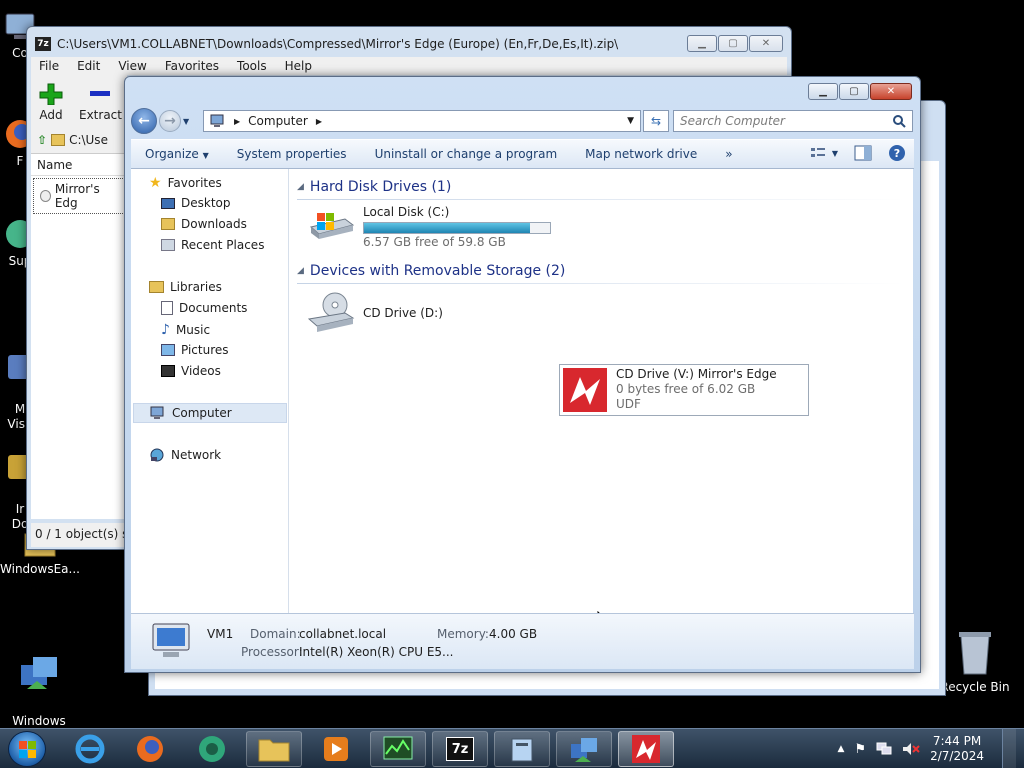 This screenshot has width=1024, height=768. What do you see at coordinates (275, 634) in the screenshot?
I see `domain-label: Domain:` at bounding box center [275, 634].